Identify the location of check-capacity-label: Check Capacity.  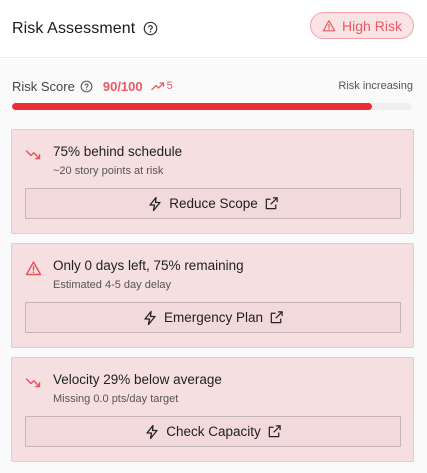
(213, 431).